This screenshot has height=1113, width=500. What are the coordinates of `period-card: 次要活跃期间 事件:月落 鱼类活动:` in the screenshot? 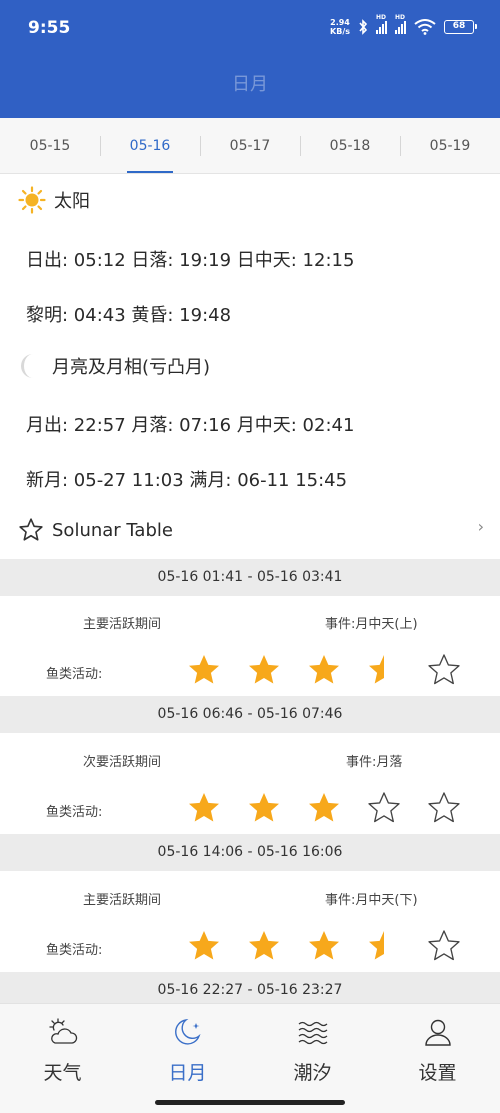 It's located at (250, 783).